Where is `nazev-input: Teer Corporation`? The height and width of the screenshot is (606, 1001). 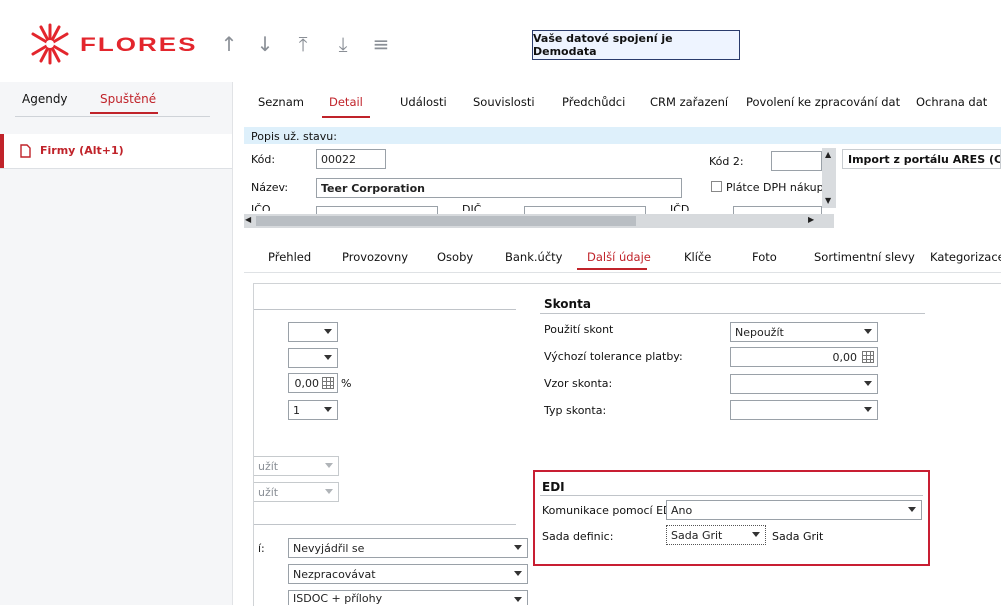
nazev-input: Teer Corporation is located at coordinates (499, 188).